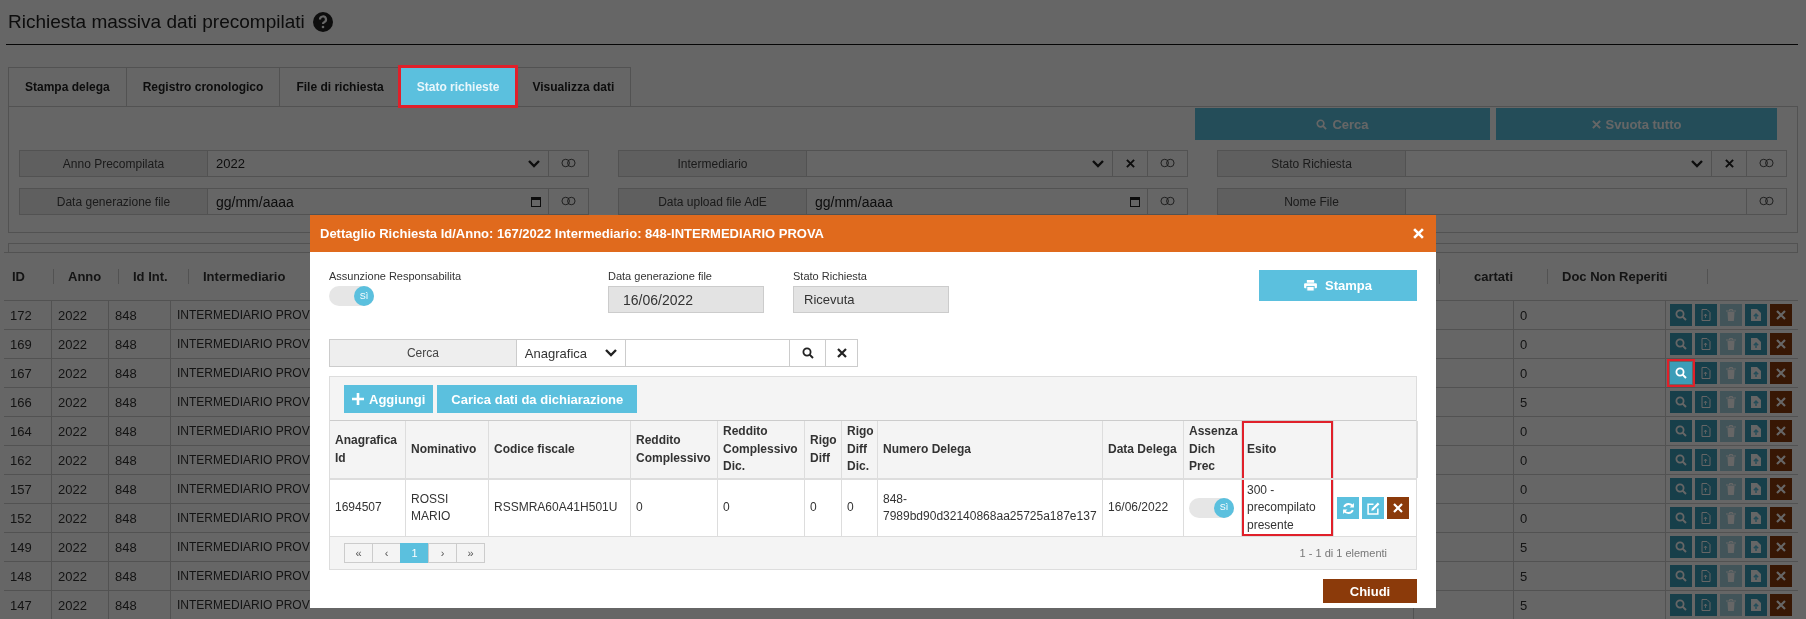  What do you see at coordinates (386, 553) in the screenshot?
I see `page-button: ‹` at bounding box center [386, 553].